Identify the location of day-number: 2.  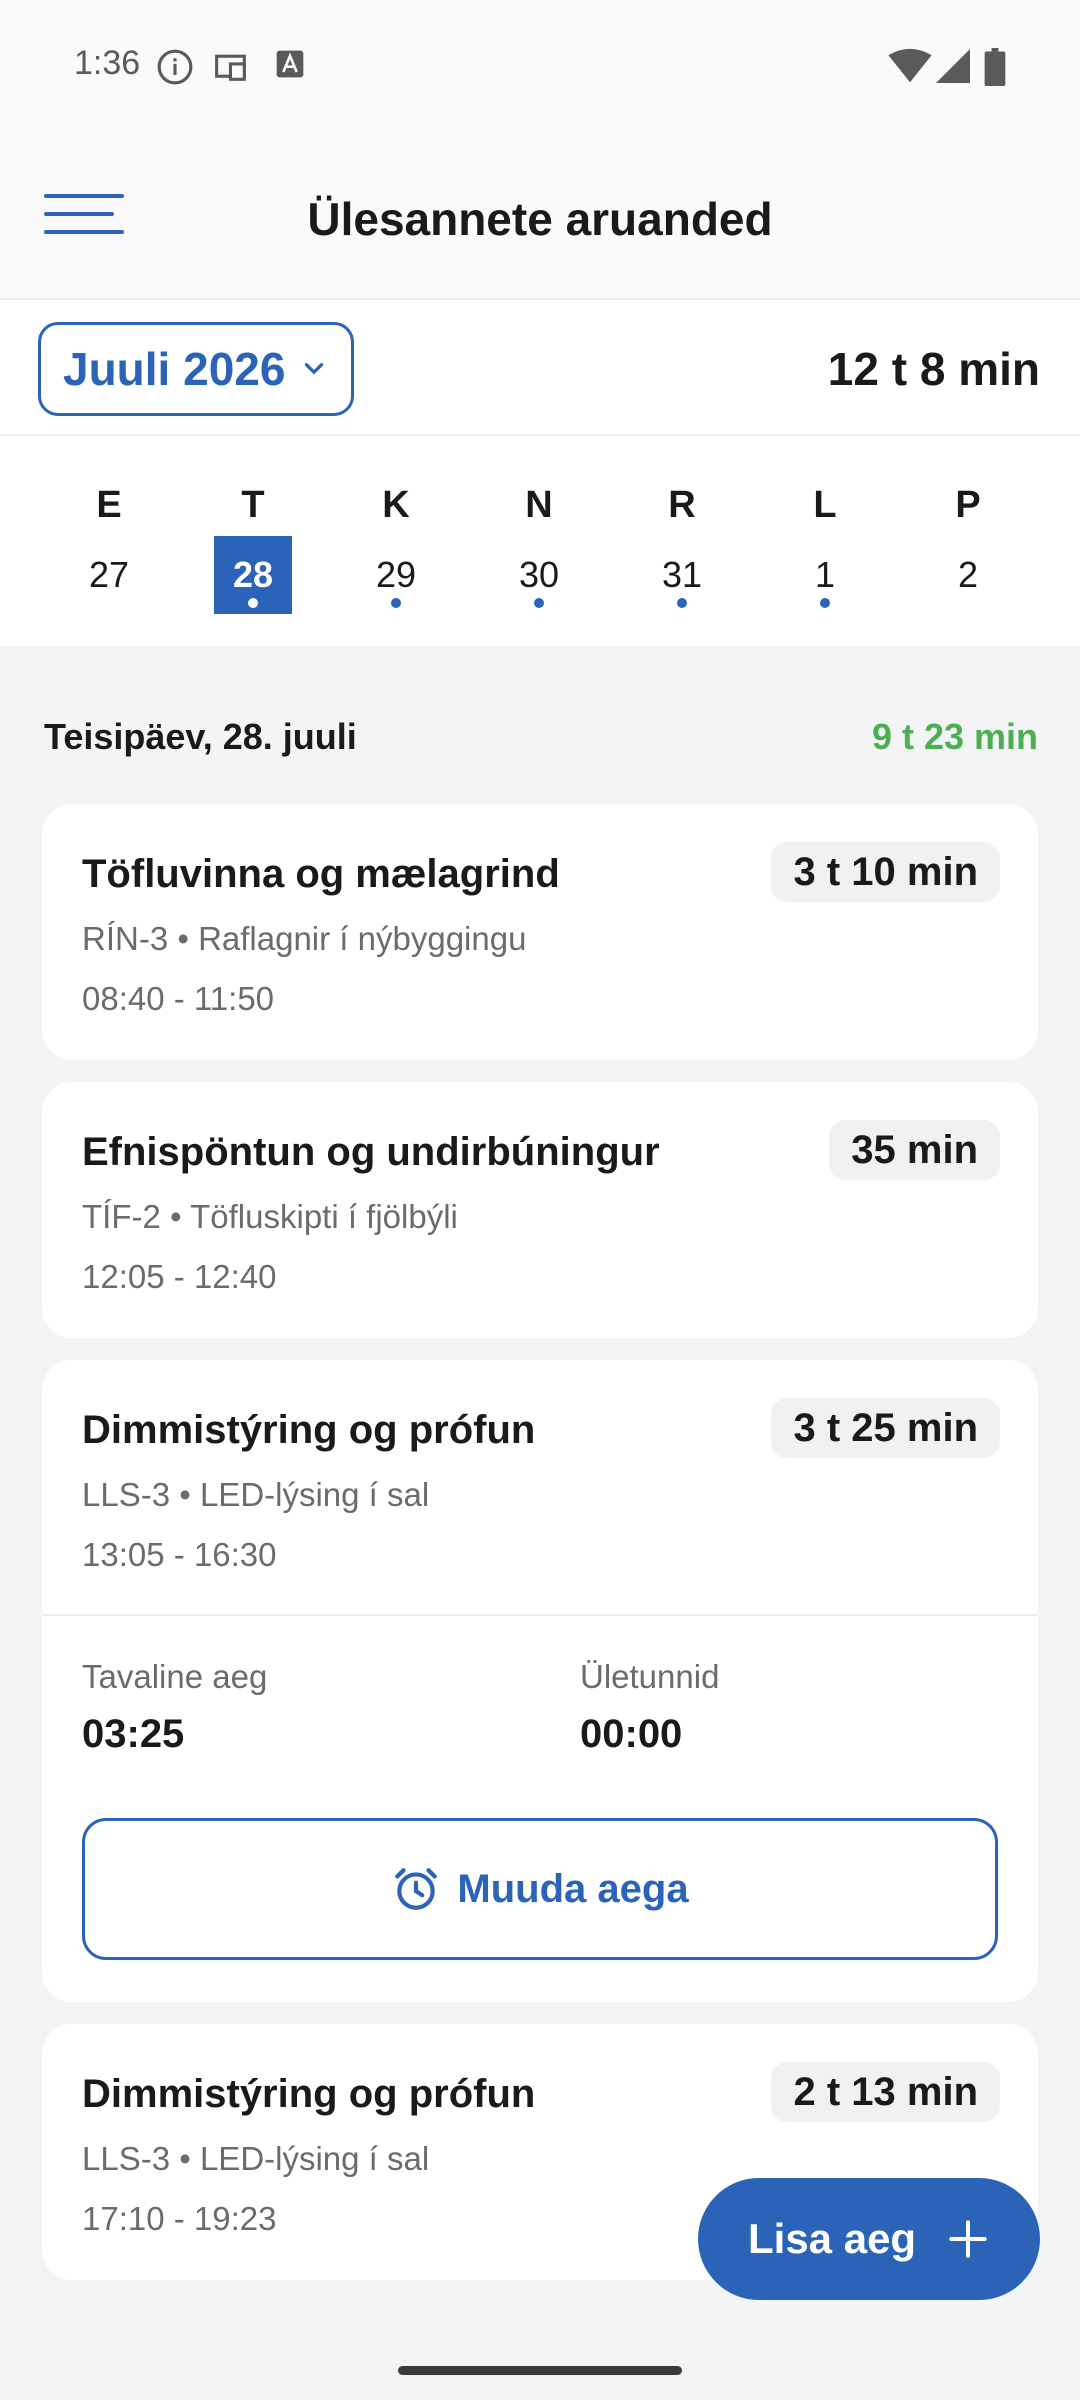
(968, 574).